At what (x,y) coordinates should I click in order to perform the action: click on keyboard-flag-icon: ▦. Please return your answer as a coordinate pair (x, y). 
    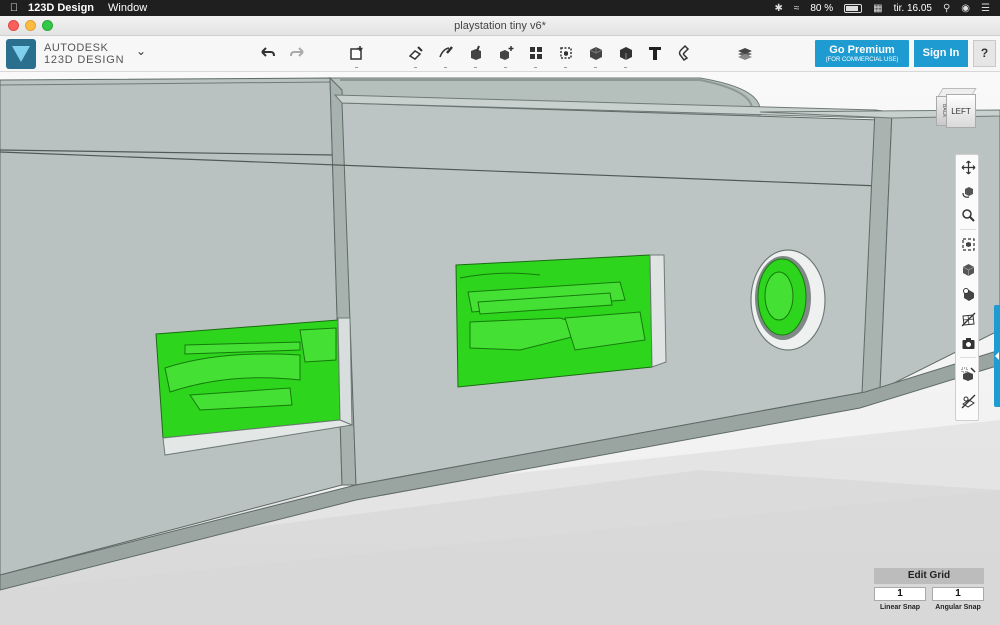
    Looking at the image, I should click on (877, 8).